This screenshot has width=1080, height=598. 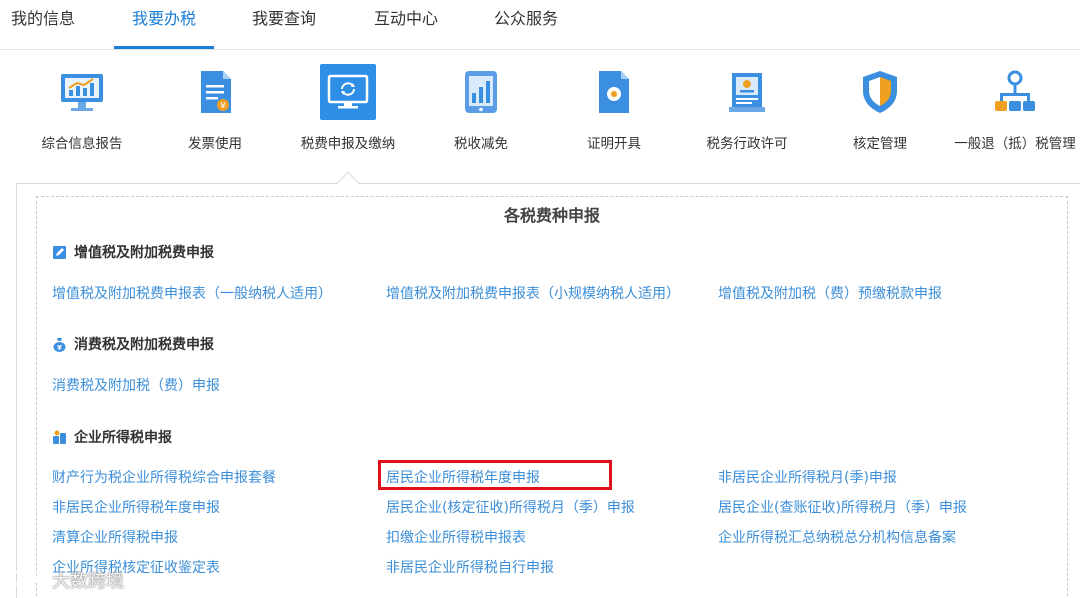 What do you see at coordinates (880, 92) in the screenshot?
I see `shield-icon` at bounding box center [880, 92].